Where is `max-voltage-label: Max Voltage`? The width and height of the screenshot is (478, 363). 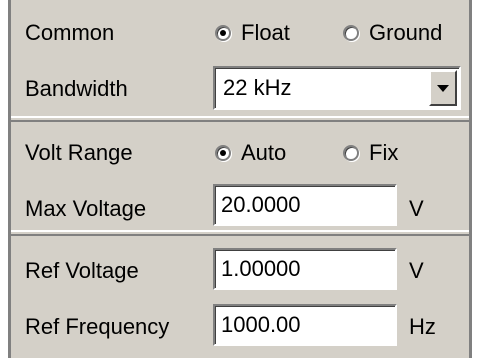
max-voltage-label: Max Voltage is located at coordinates (86, 208).